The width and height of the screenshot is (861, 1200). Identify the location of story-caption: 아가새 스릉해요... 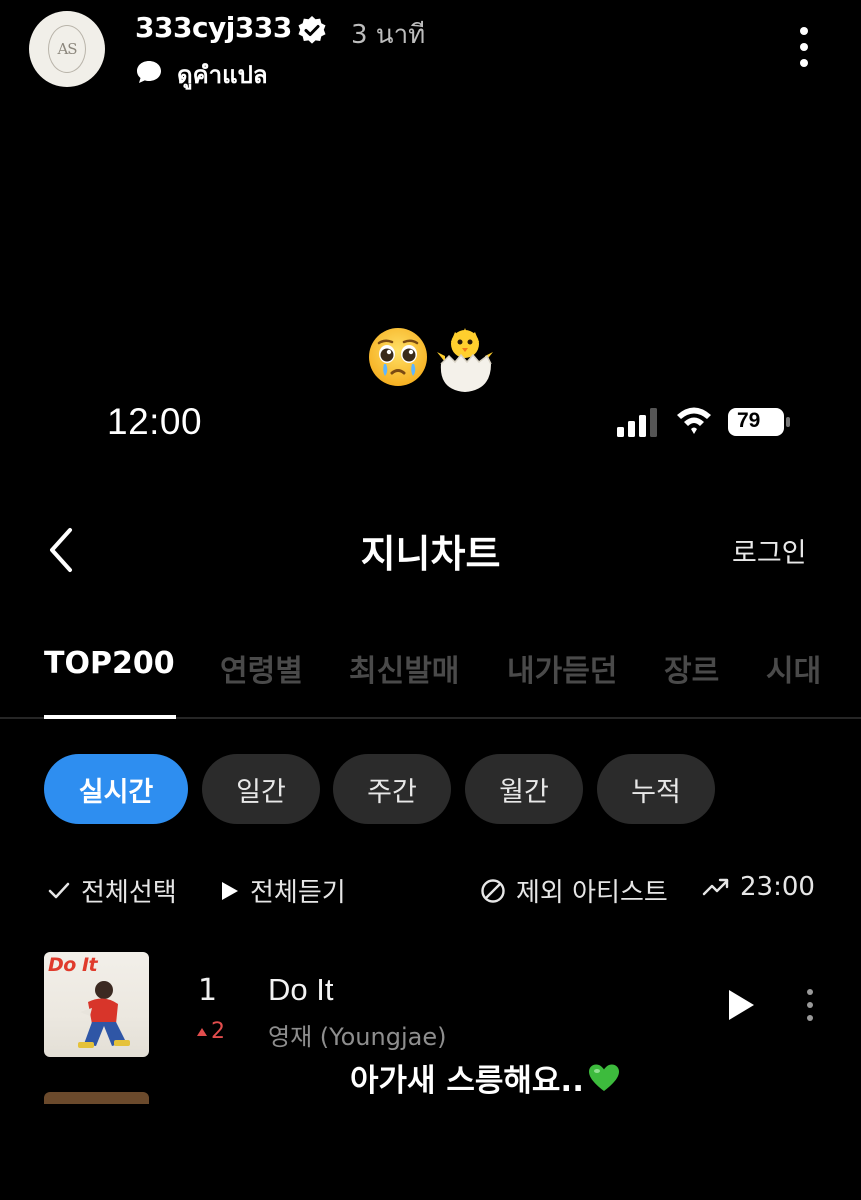
(485, 1077).